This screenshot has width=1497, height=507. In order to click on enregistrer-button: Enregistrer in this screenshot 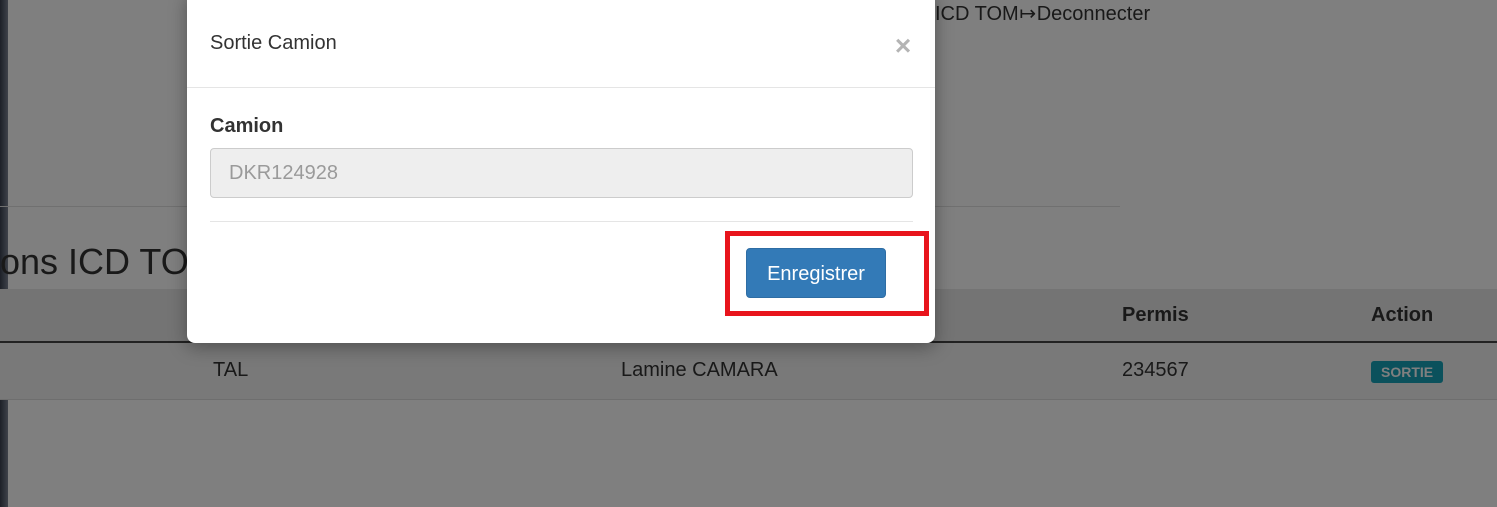, I will do `click(816, 273)`.